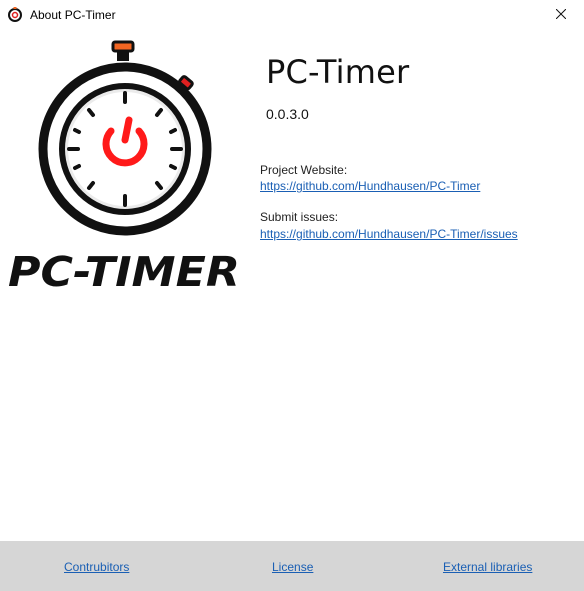 Image resolution: width=584 pixels, height=591 pixels. I want to click on license-link: License, so click(292, 567).